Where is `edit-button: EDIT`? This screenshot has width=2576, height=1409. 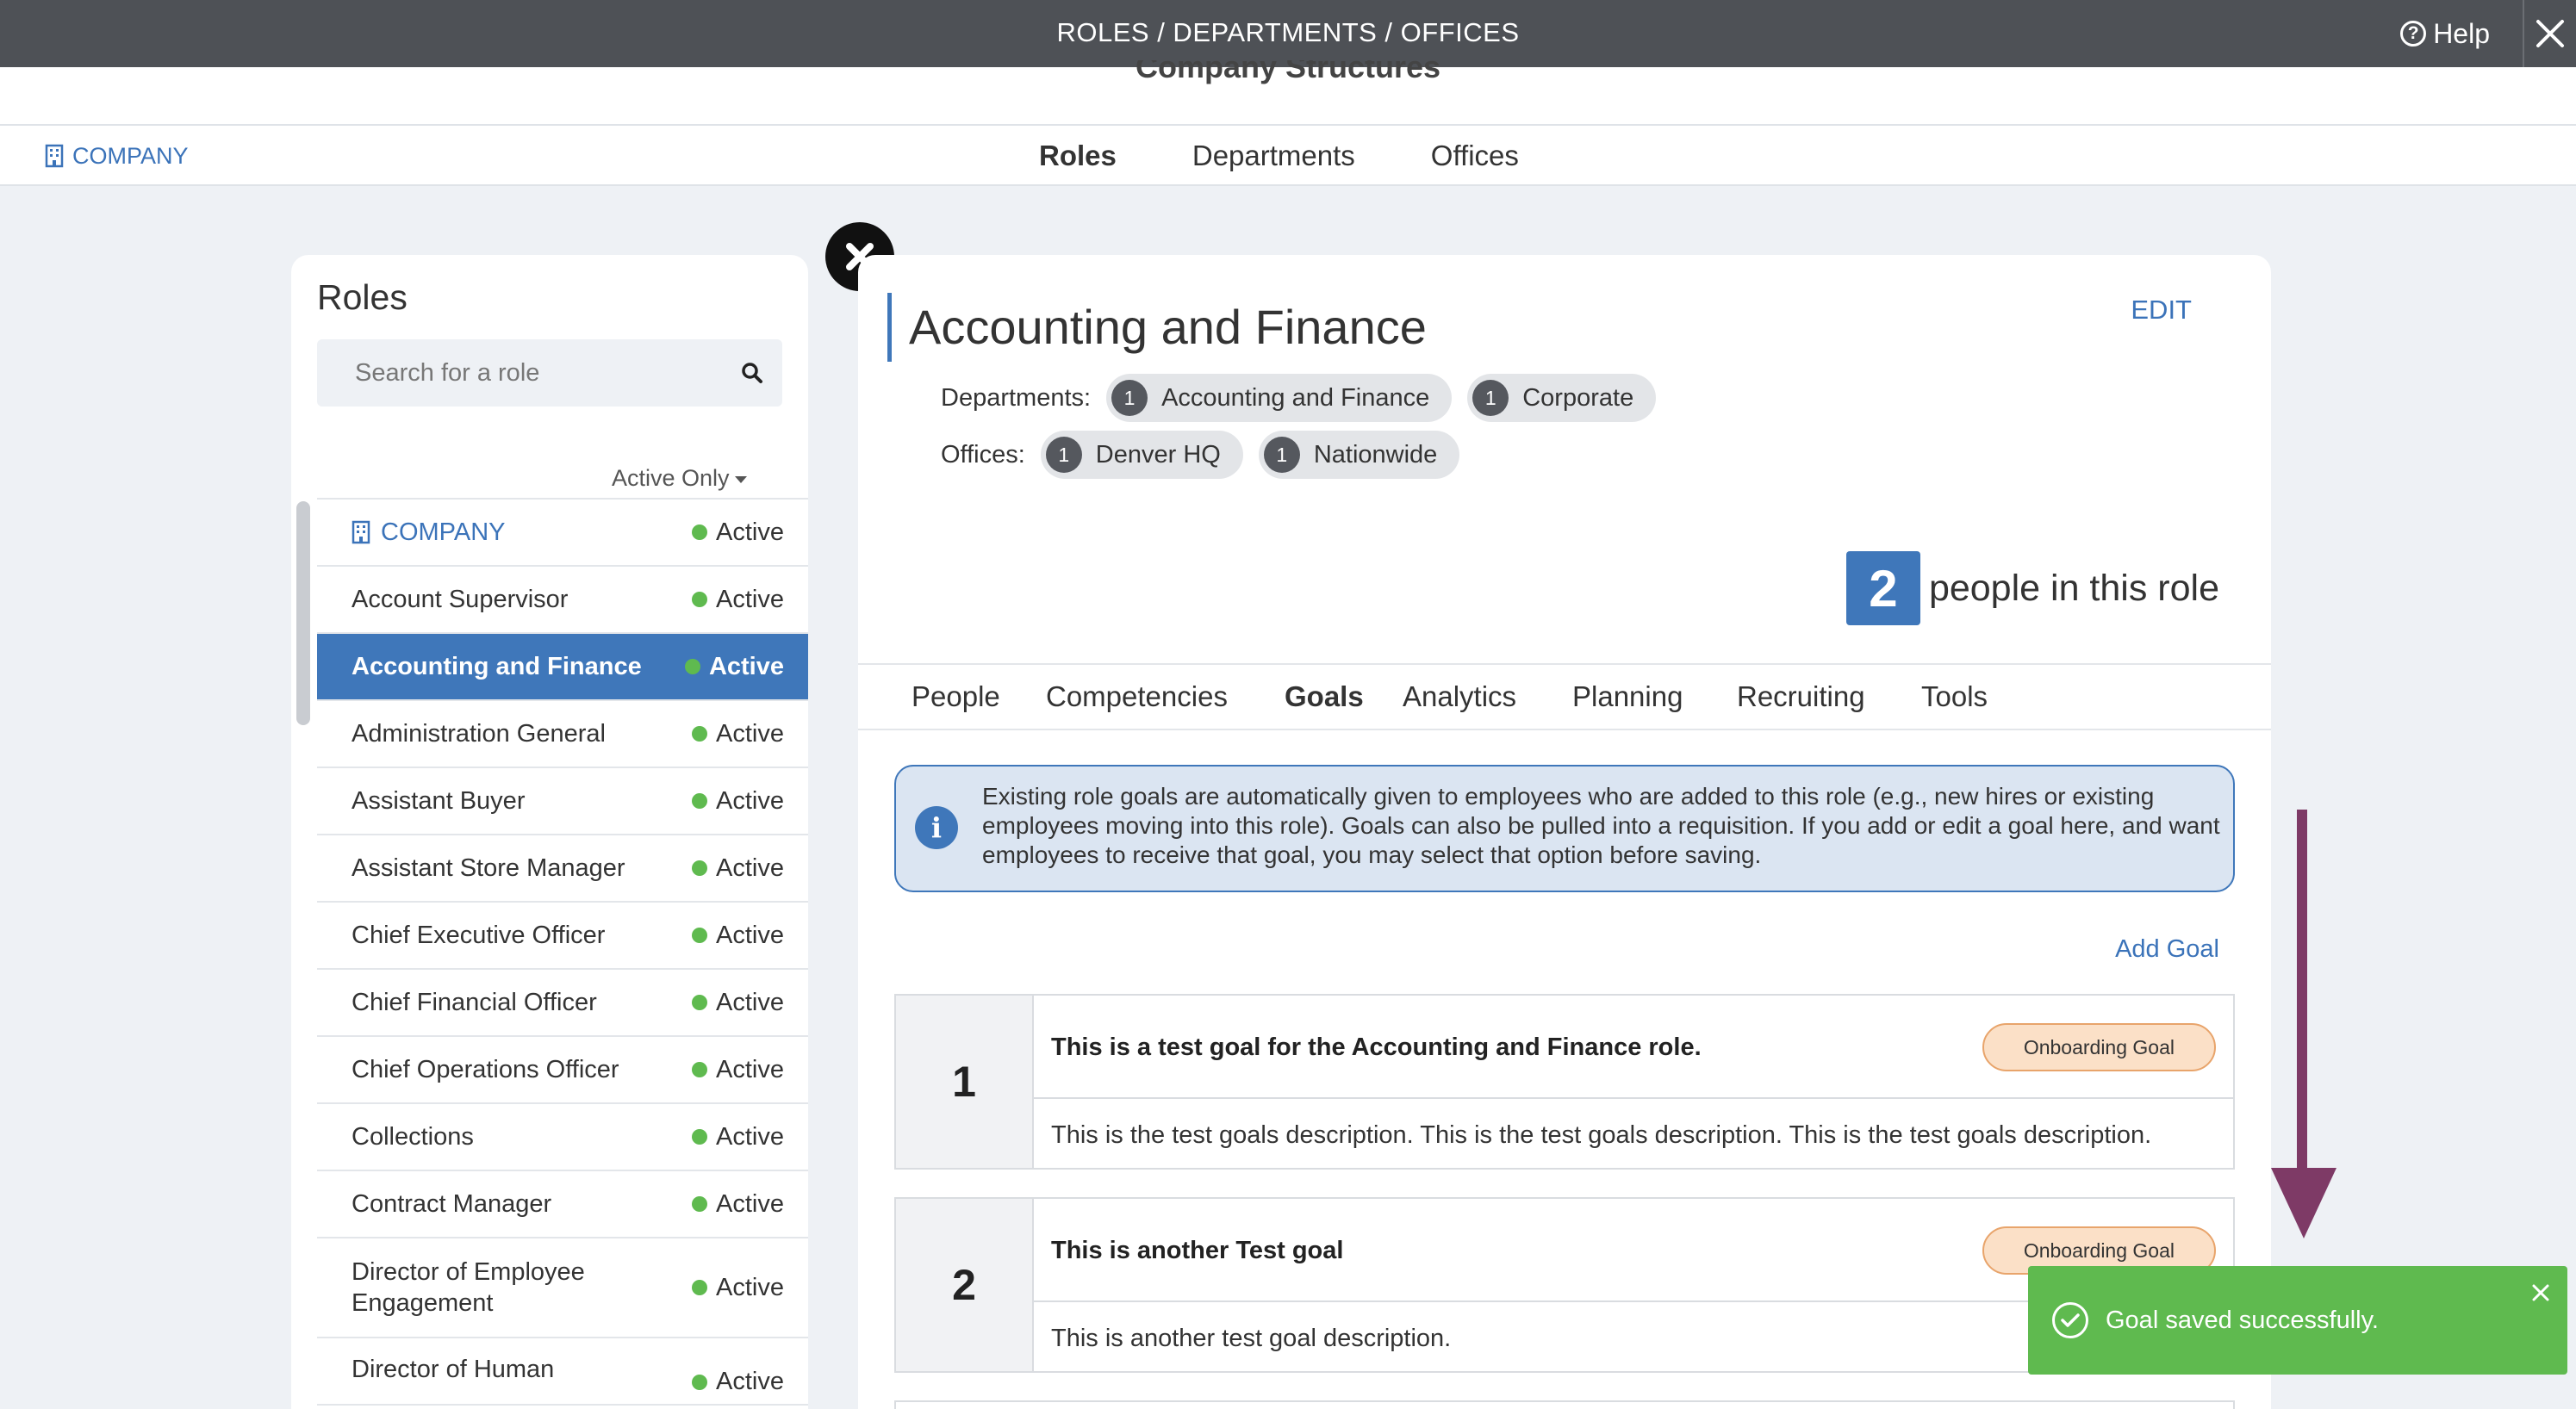 edit-button: EDIT is located at coordinates (2162, 310).